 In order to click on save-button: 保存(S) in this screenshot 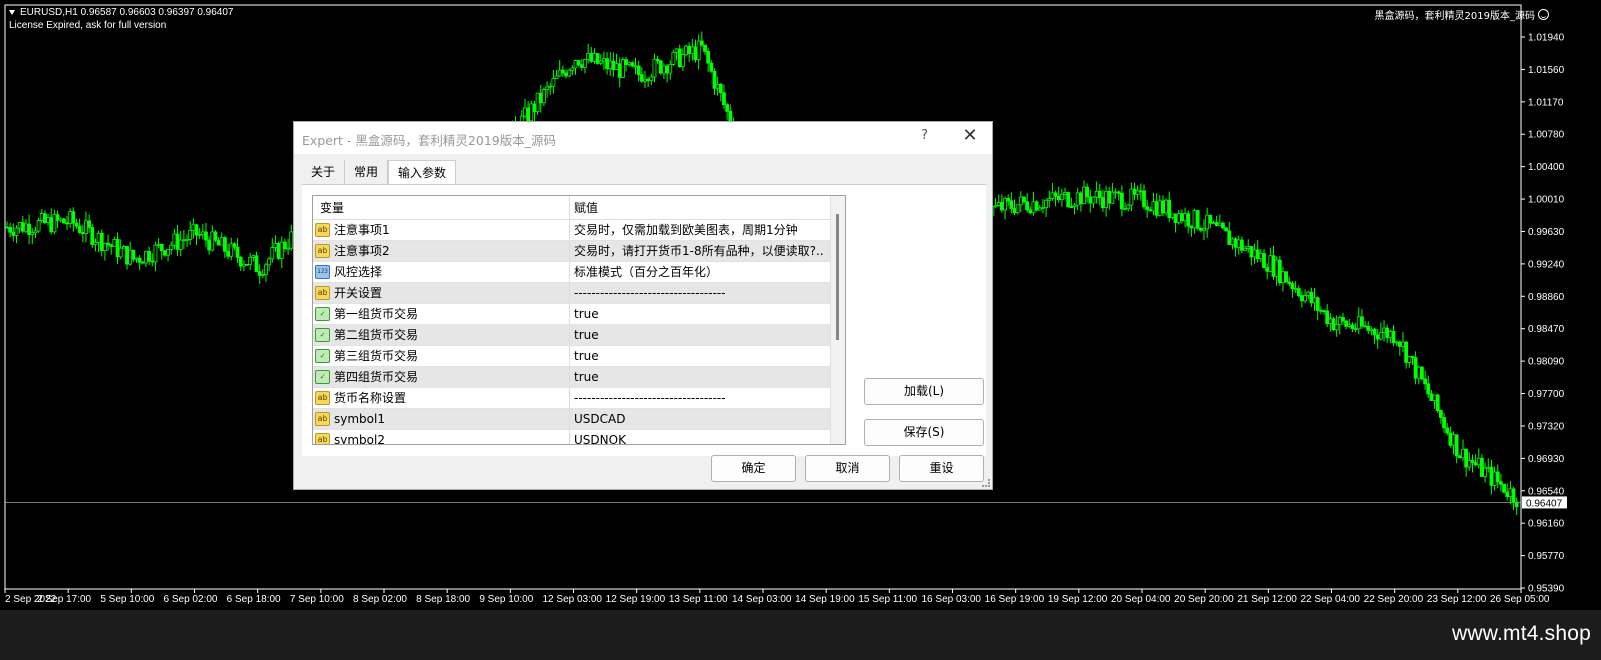, I will do `click(924, 432)`.